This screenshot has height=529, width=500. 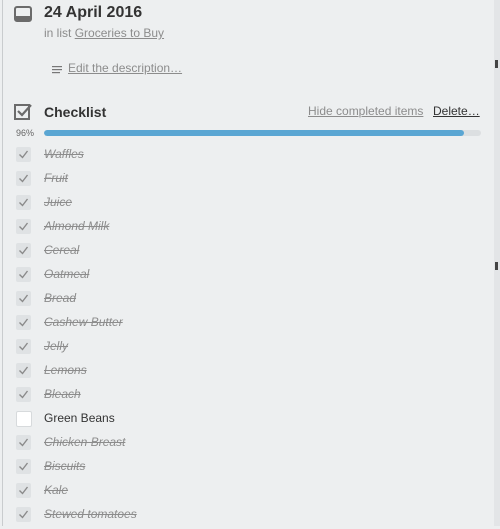 I want to click on item-label: Biscuits, so click(x=64, y=466).